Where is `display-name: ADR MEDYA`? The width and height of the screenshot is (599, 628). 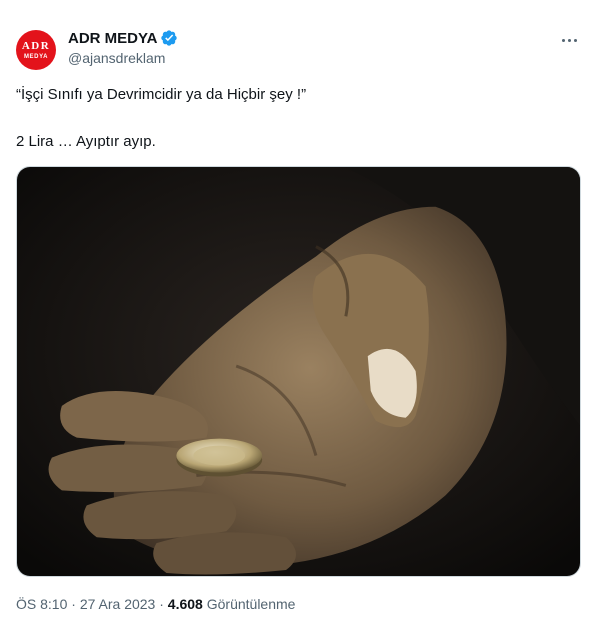
display-name: ADR MEDYA is located at coordinates (112, 38).